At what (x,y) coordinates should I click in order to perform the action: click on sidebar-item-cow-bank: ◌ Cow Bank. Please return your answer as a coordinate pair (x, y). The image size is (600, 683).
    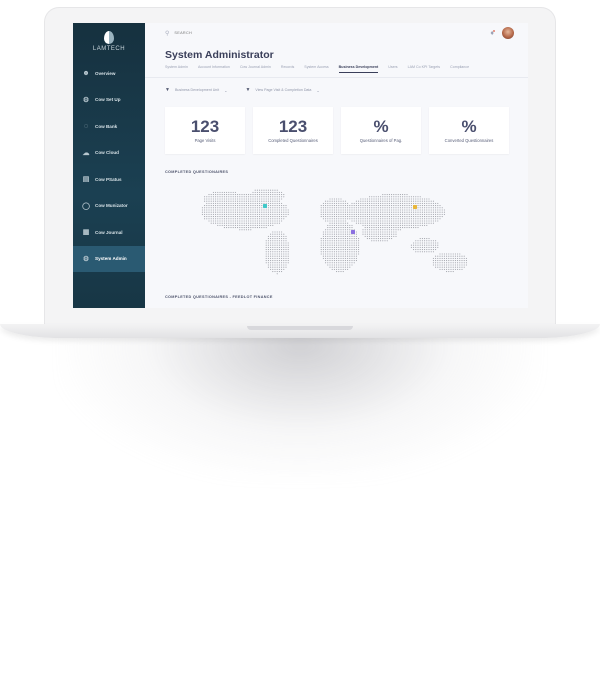
    Looking at the image, I should click on (109, 126).